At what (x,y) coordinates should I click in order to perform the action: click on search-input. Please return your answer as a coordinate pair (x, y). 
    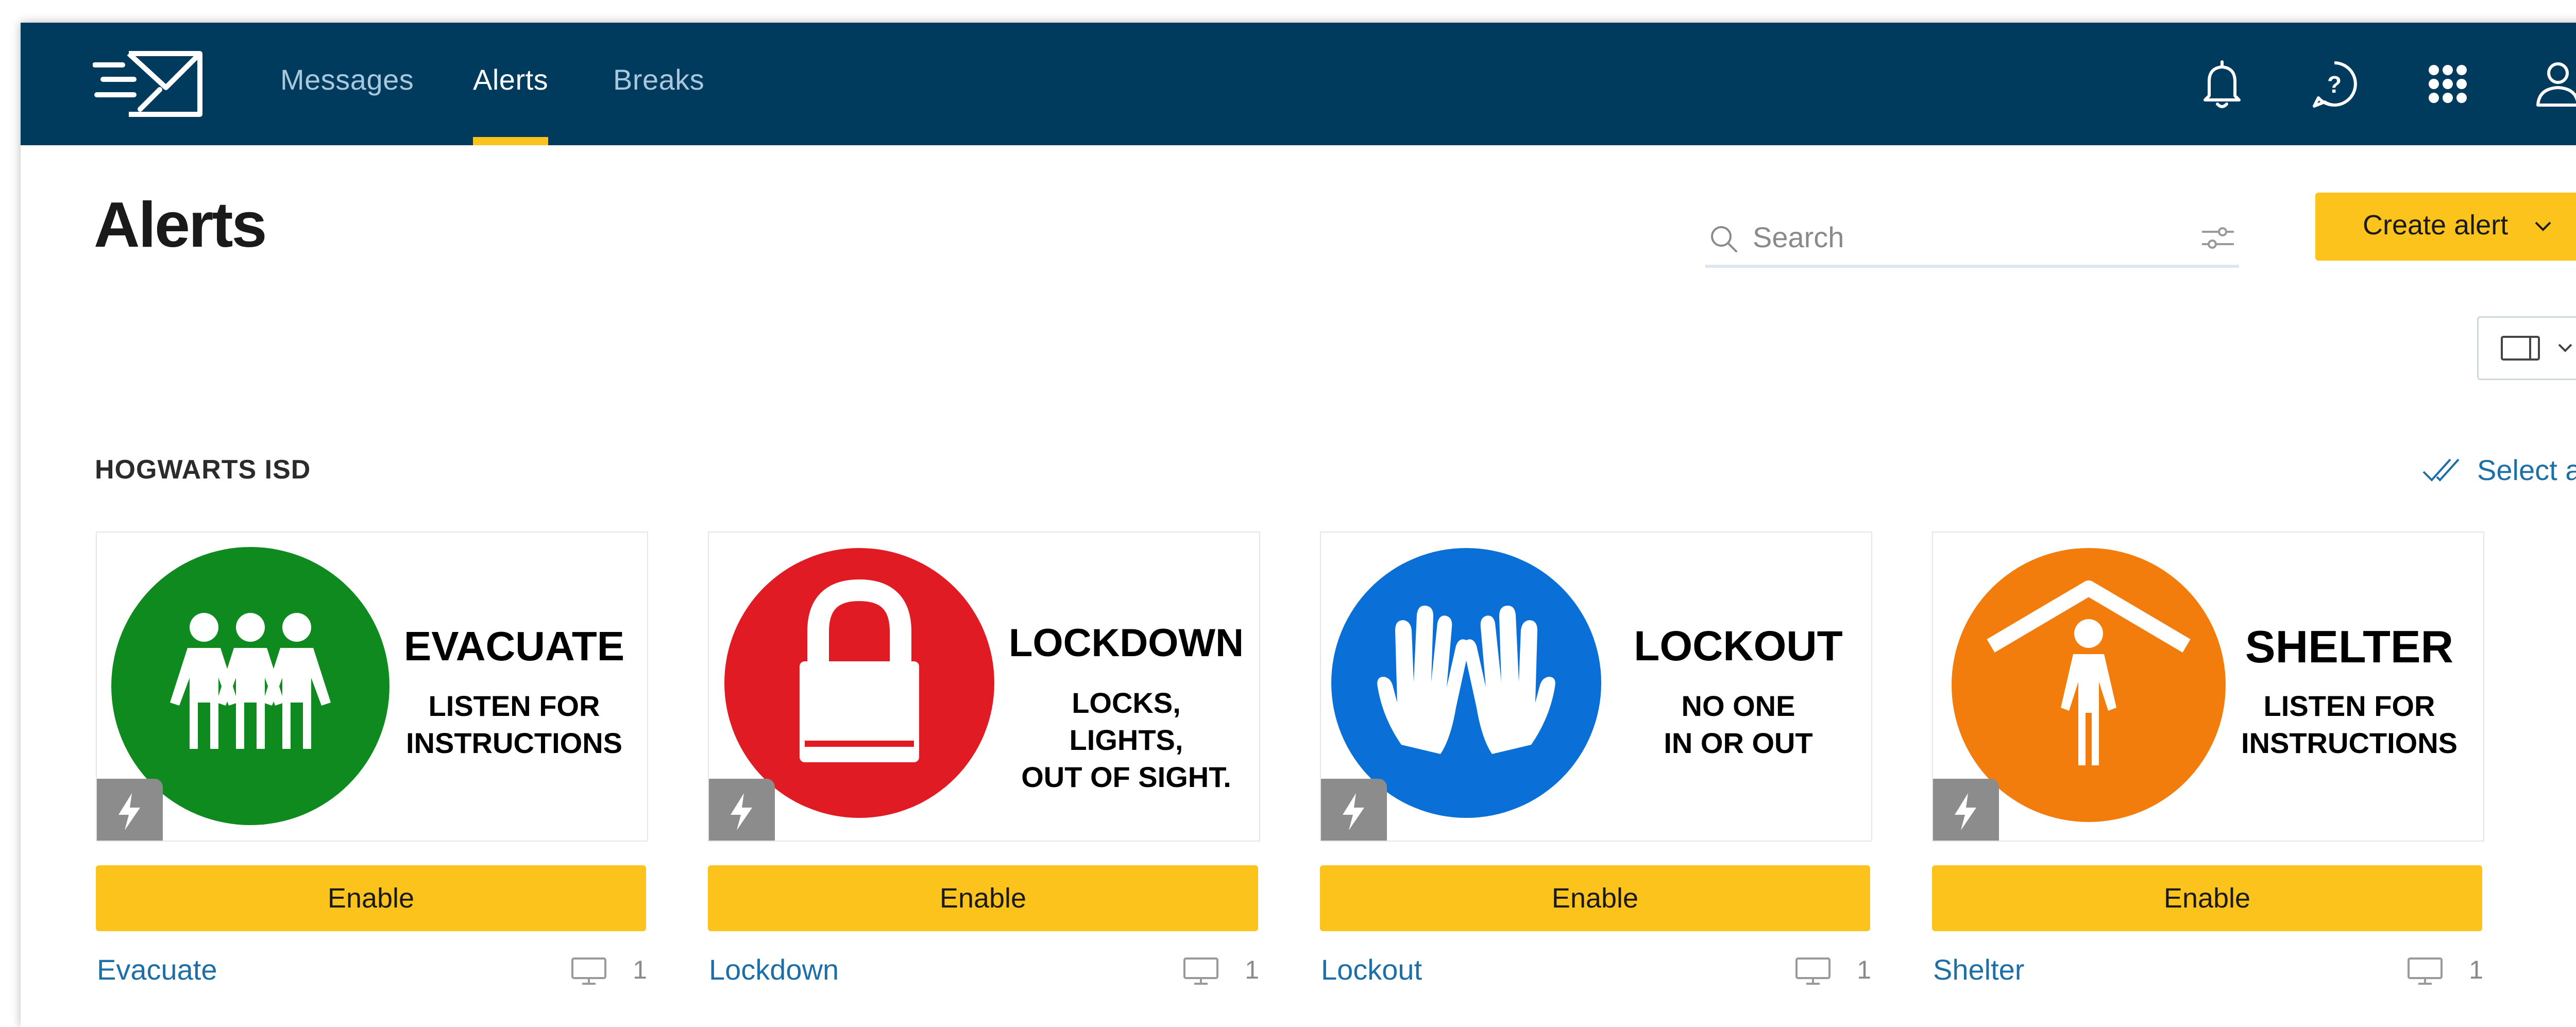
    Looking at the image, I should click on (1954, 236).